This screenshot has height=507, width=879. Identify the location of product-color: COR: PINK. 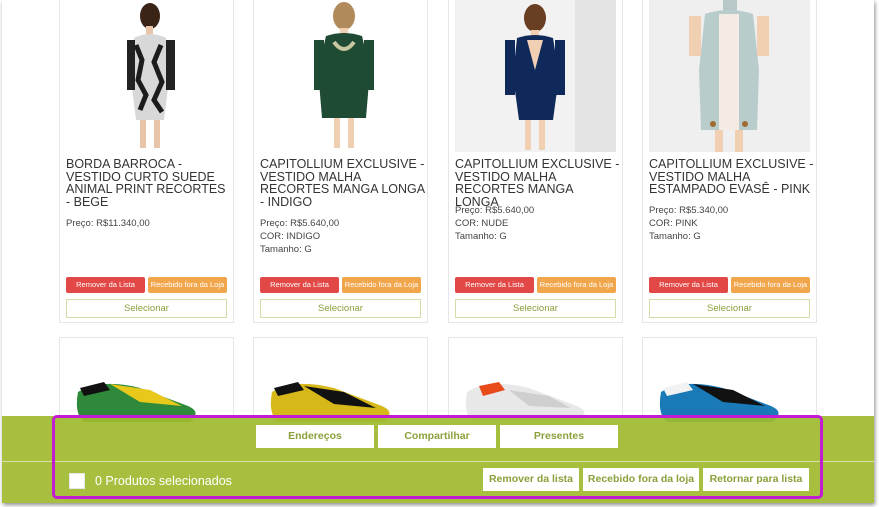
(673, 223).